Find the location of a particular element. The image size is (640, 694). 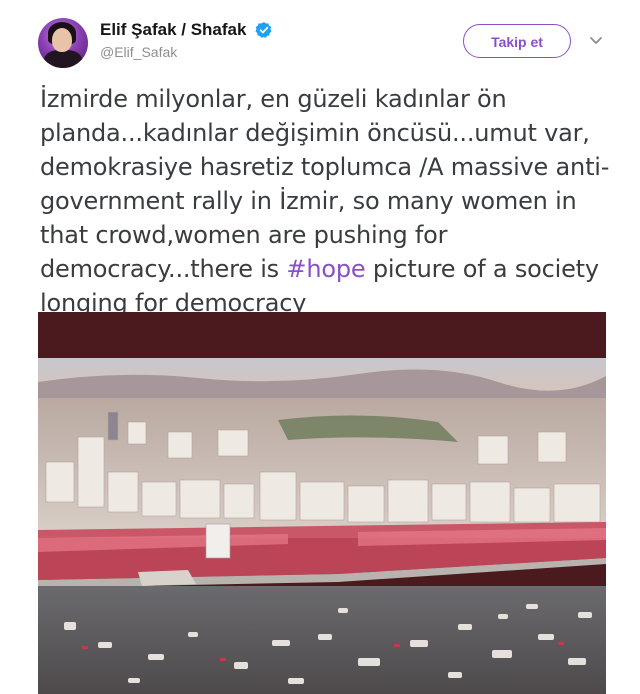

author-display-name: Elif Şafak / Shafak is located at coordinates (173, 30).